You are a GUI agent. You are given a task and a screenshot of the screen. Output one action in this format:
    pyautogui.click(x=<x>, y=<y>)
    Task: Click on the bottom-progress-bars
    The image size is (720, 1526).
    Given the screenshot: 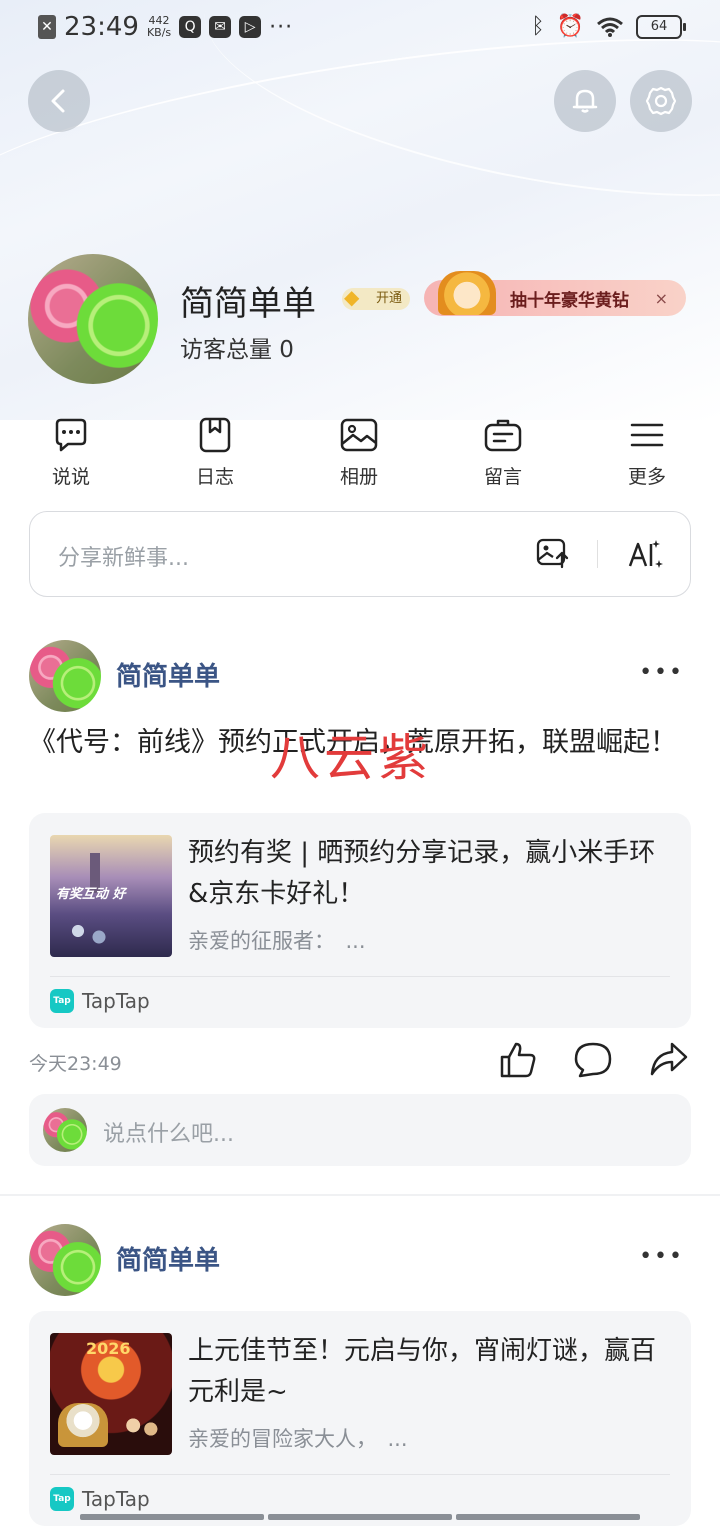 What is the action you would take?
    pyautogui.click(x=360, y=1517)
    